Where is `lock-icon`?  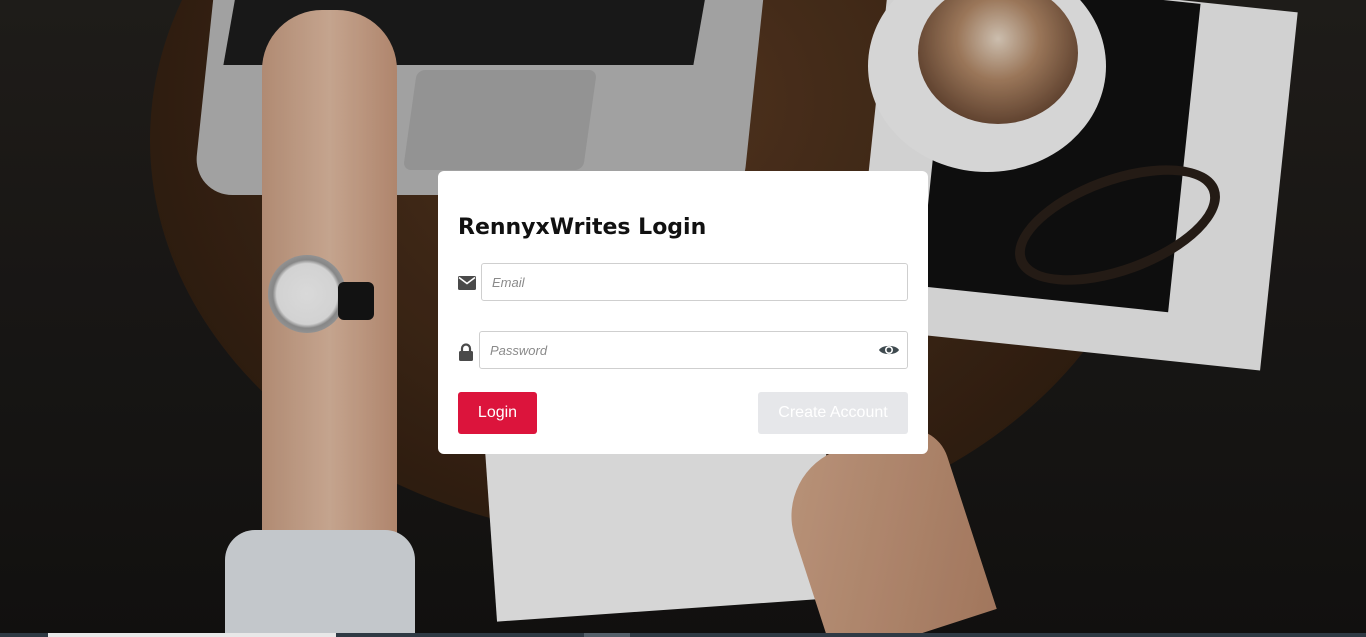
lock-icon is located at coordinates (466, 352).